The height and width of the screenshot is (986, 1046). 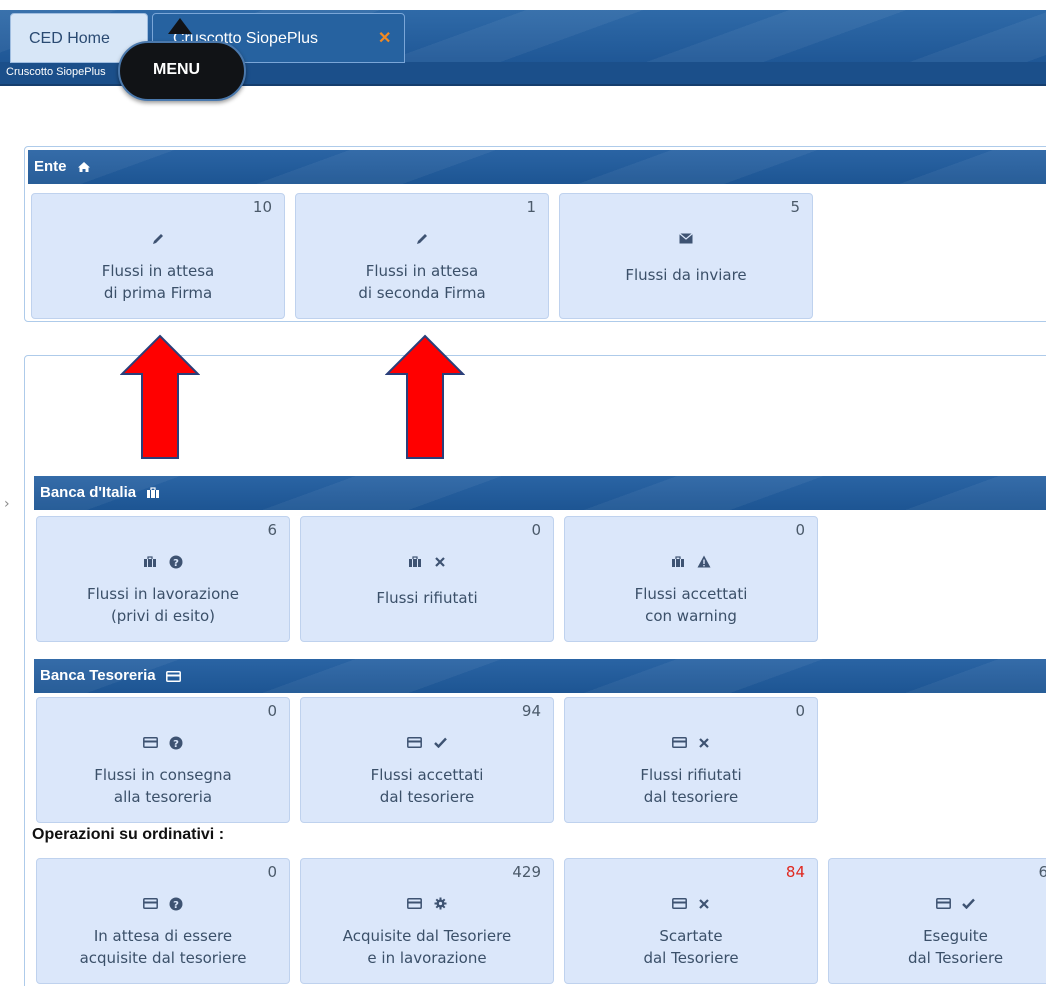 I want to click on card-count: 10, so click(x=262, y=207).